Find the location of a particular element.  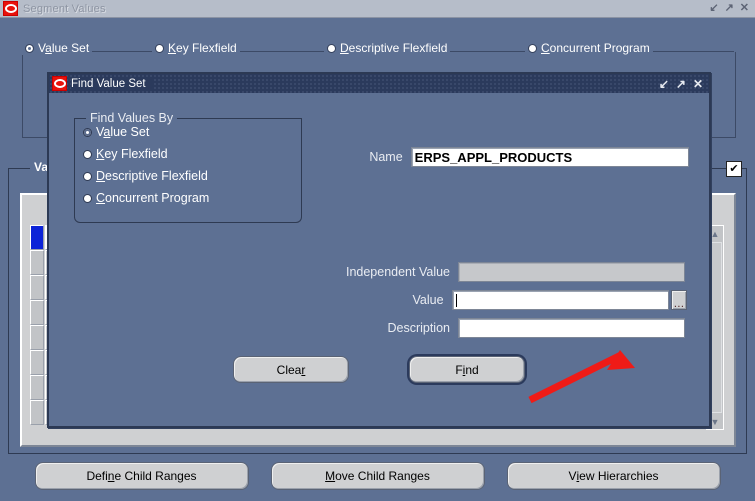

option-label-concurrent-program: Concurrent Program is located at coordinates (153, 198).